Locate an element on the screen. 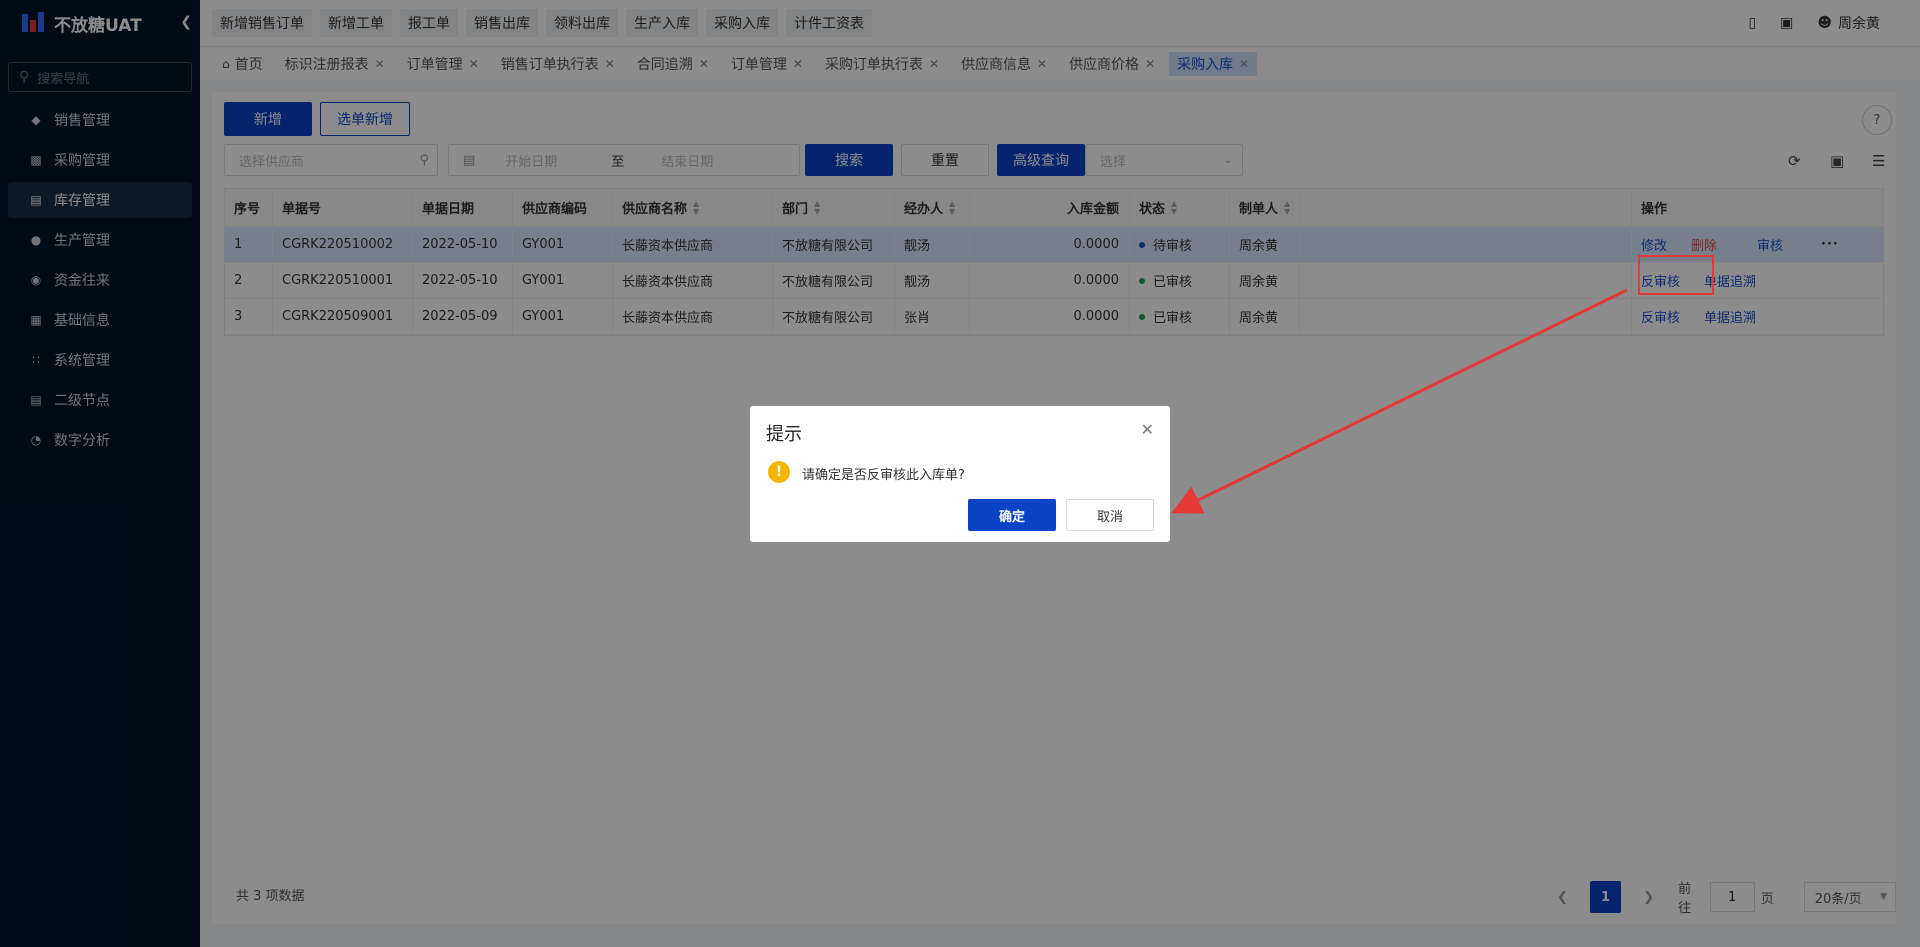  confirm-button: 确定 is located at coordinates (1012, 515).